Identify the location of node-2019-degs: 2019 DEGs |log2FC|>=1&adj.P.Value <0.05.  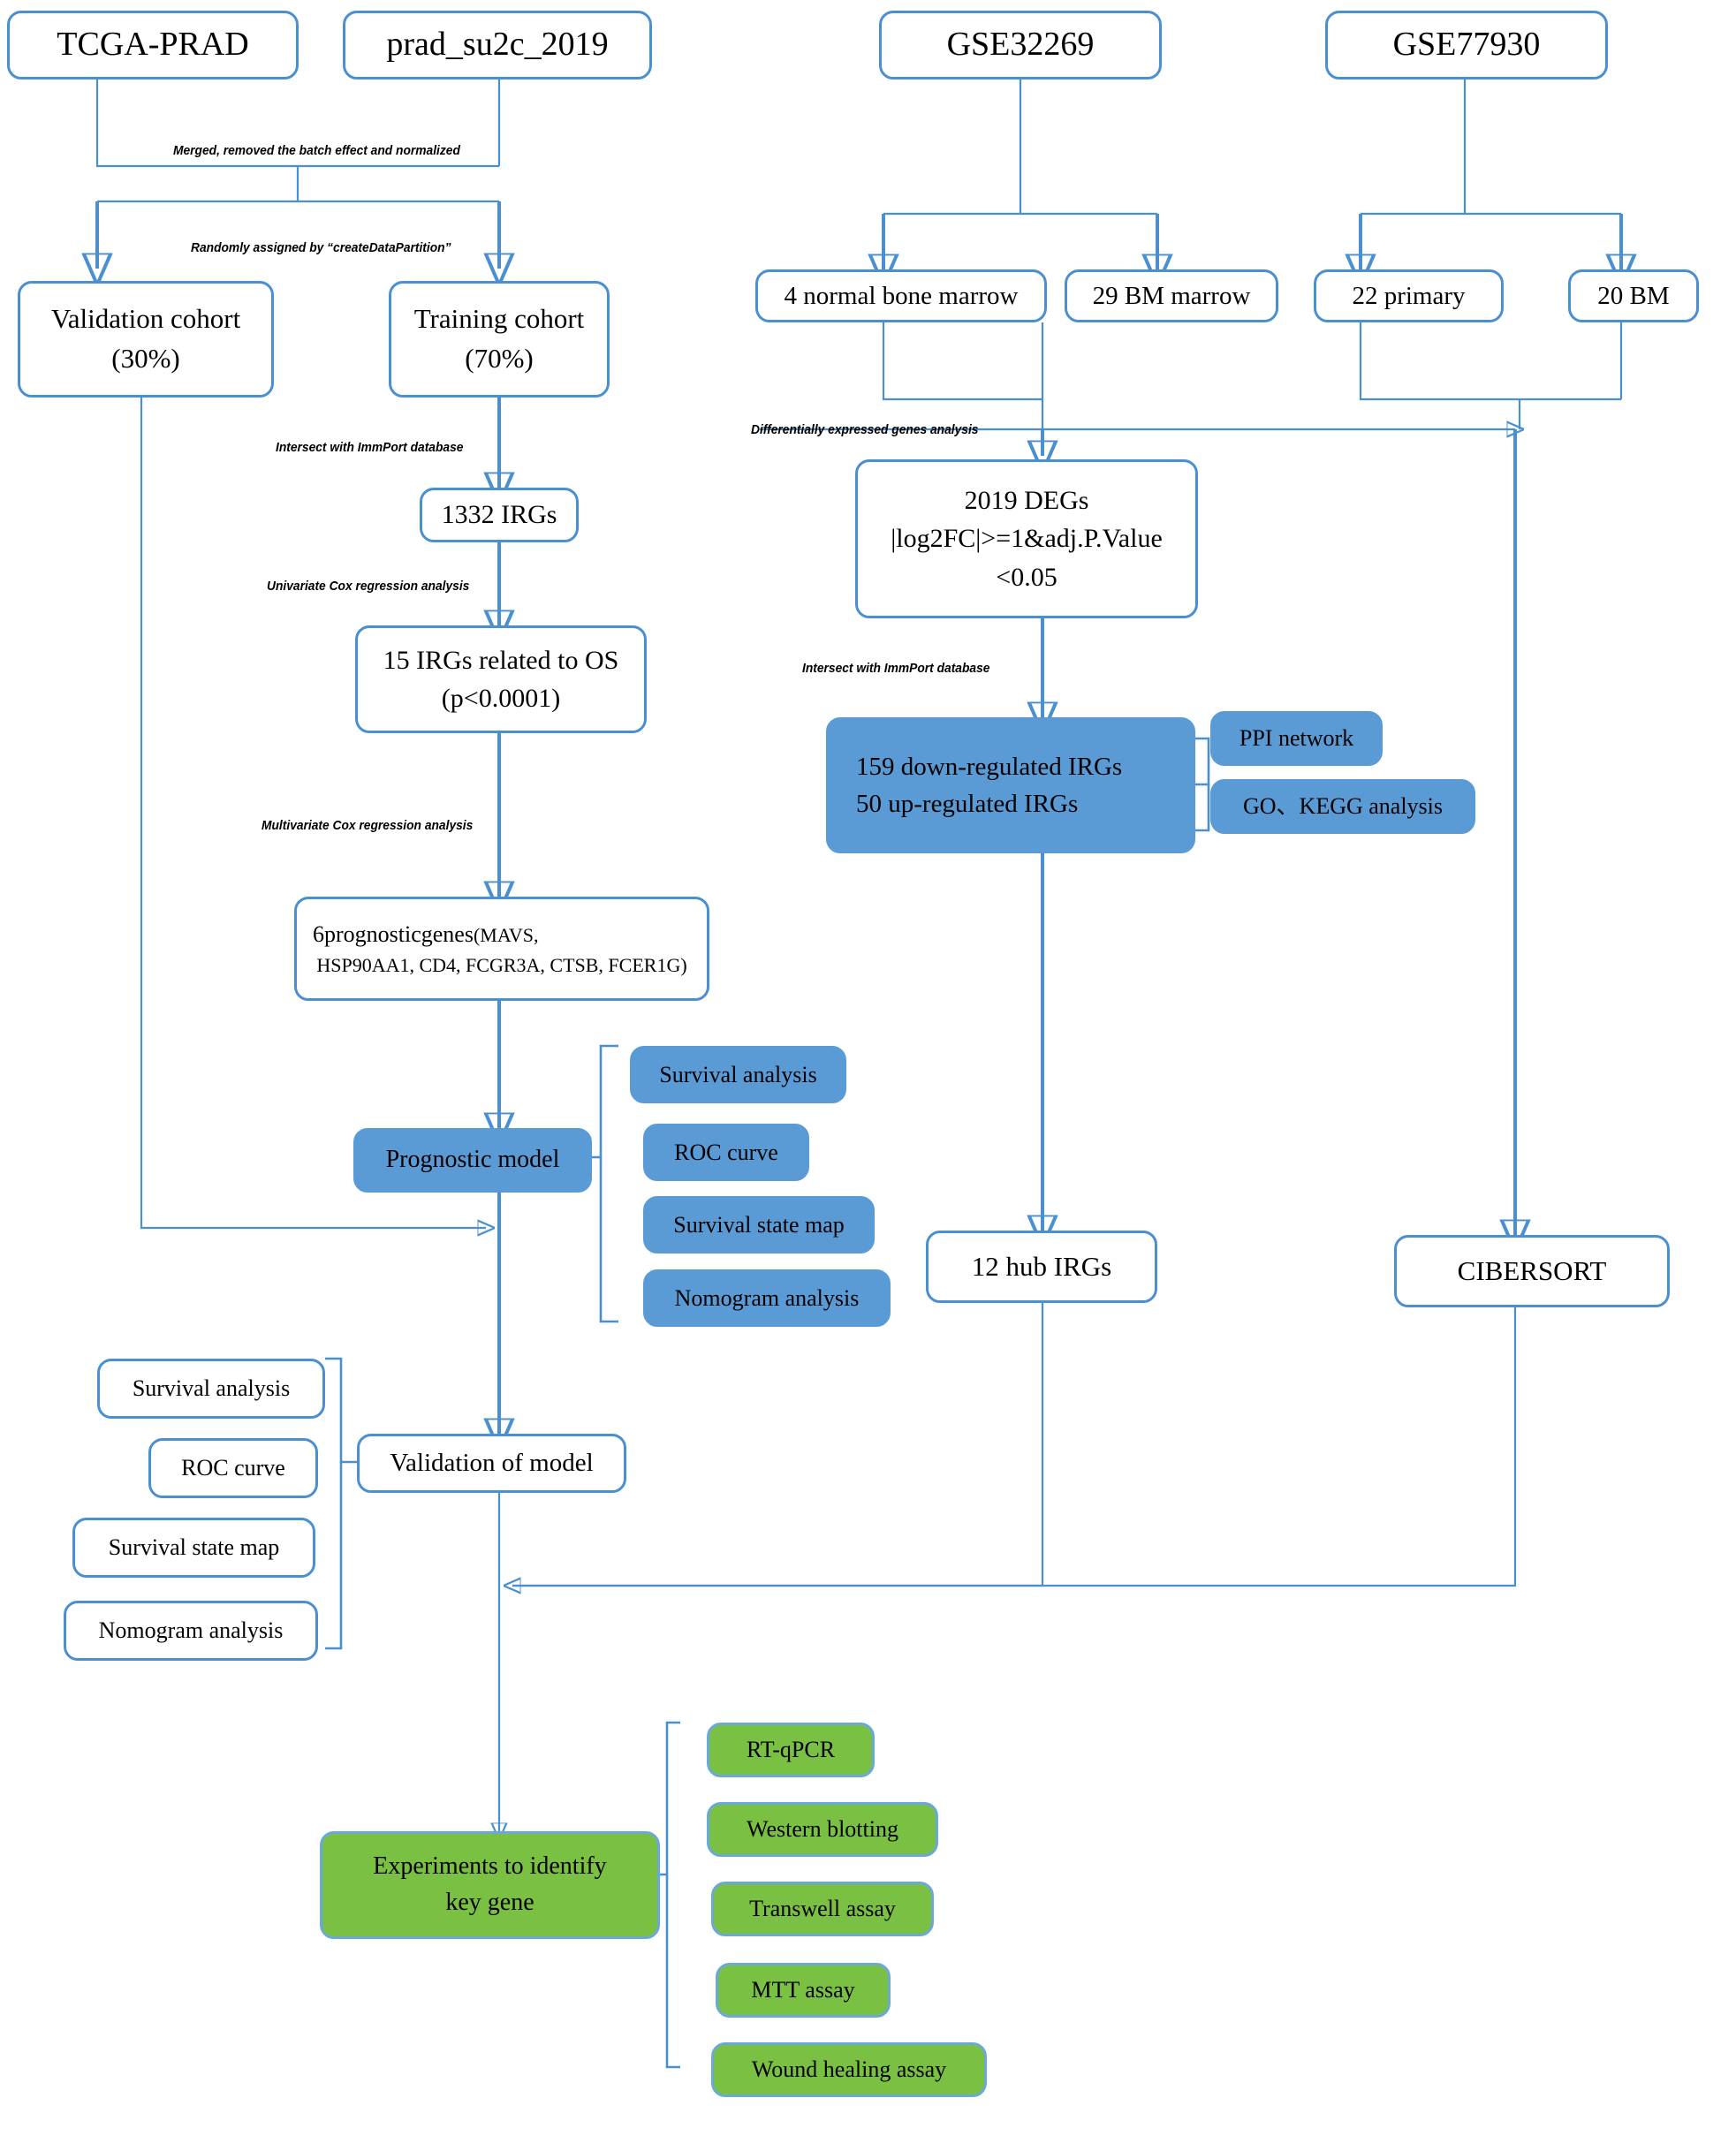
(1026, 538).